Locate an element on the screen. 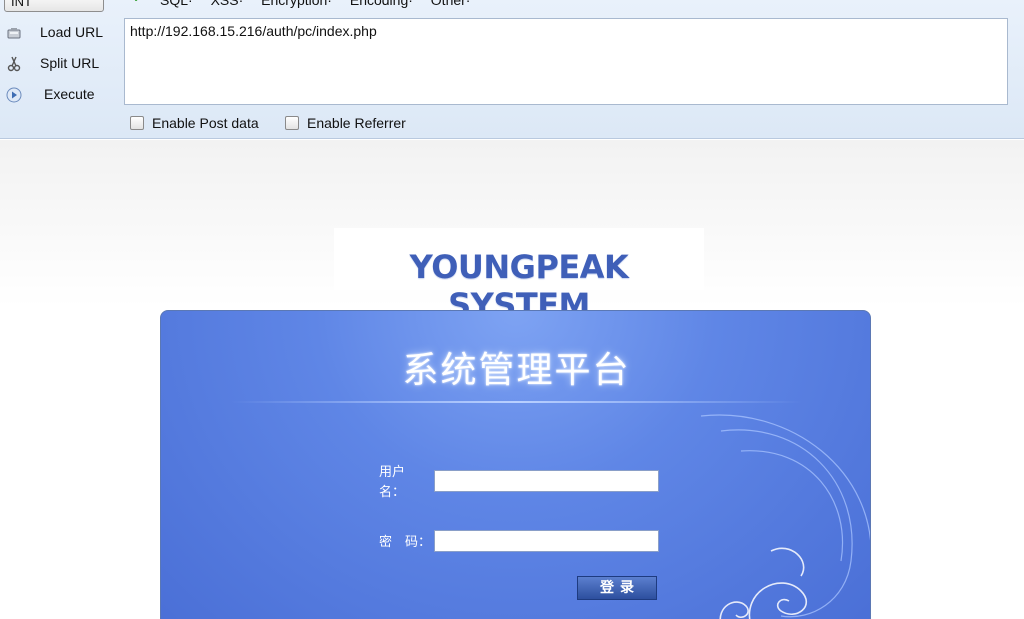 The image size is (1024, 619). swirl-decoration-icon is located at coordinates (785, 516).